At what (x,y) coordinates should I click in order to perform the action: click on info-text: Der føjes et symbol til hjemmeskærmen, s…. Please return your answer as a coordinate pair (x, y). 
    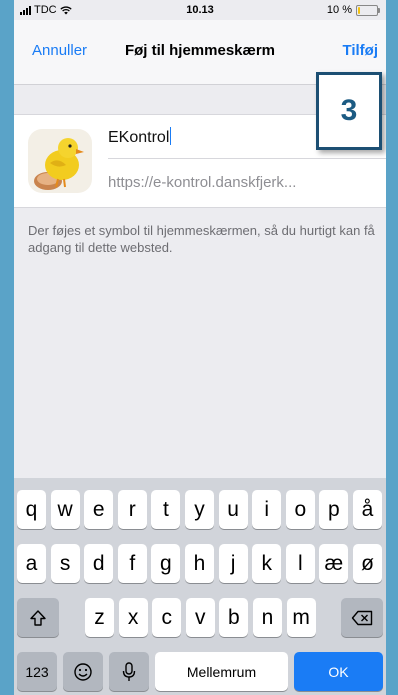
    Looking at the image, I should click on (201, 239).